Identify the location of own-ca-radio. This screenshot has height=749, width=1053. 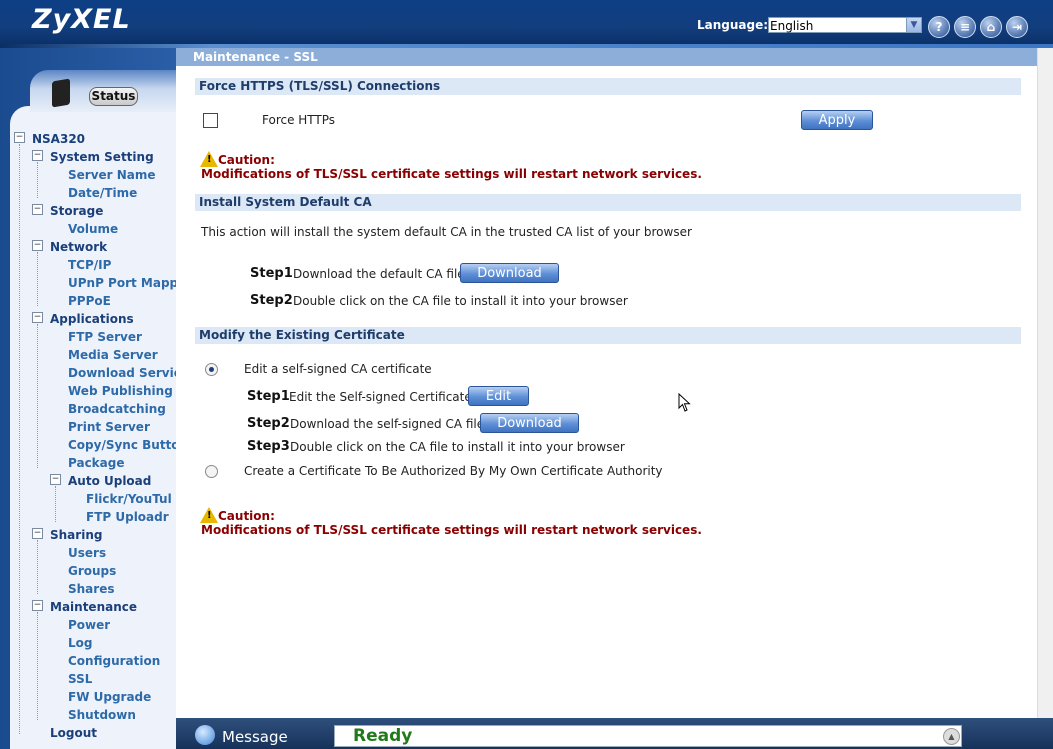
(211, 471).